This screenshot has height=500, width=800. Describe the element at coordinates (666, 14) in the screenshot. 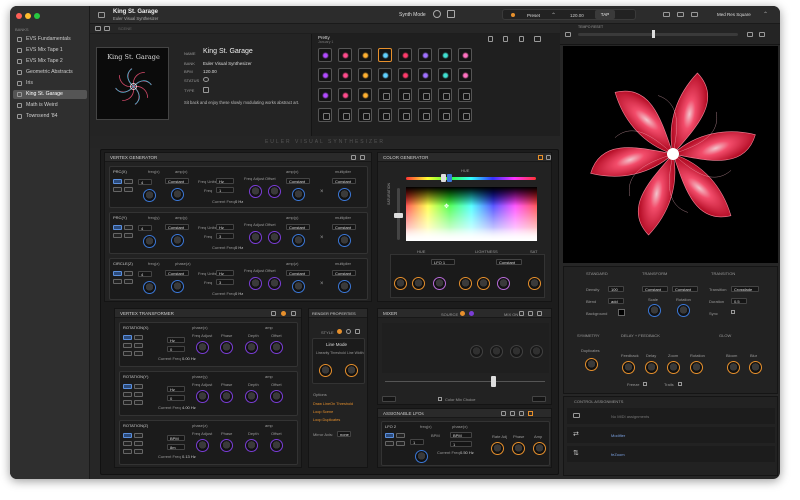

I see `midi-icon` at that location.